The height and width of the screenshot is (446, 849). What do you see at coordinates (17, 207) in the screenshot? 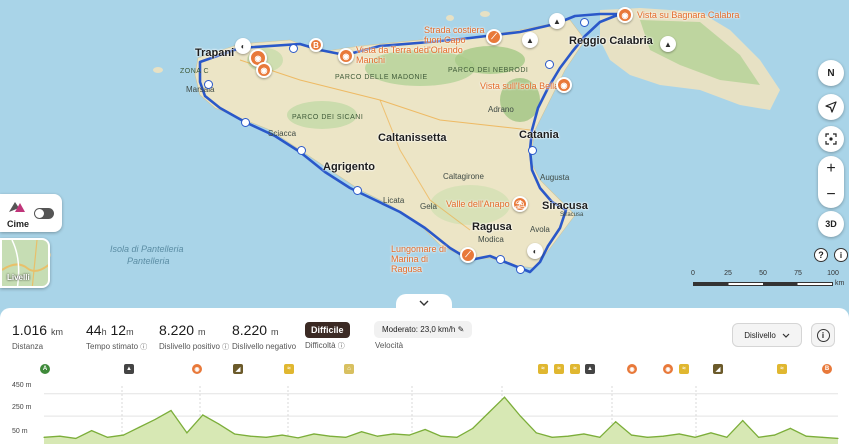
I see `peaks-icon` at bounding box center [17, 207].